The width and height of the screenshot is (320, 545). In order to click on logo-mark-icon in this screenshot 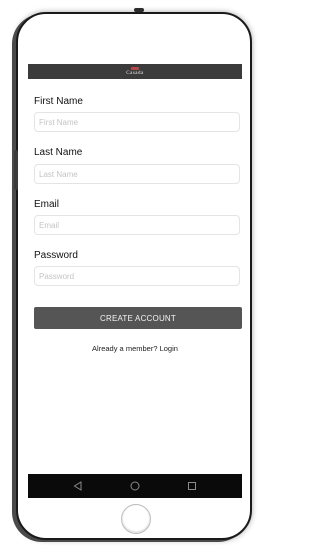, I will do `click(134, 68)`.